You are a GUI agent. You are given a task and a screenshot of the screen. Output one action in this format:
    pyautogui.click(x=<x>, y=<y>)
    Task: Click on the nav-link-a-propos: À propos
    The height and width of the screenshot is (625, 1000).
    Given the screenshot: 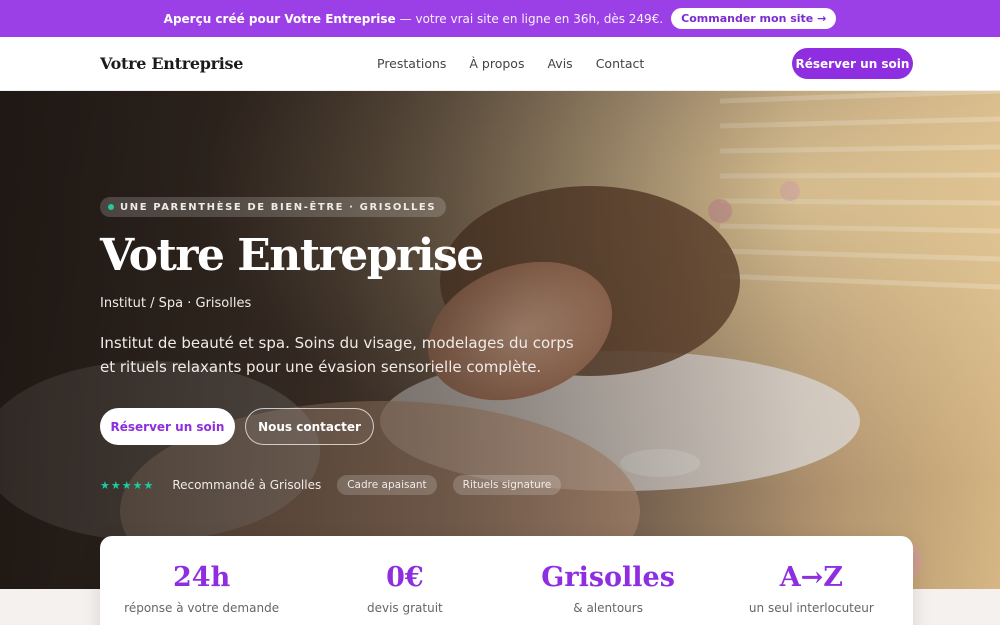 What is the action you would take?
    pyautogui.click(x=496, y=63)
    